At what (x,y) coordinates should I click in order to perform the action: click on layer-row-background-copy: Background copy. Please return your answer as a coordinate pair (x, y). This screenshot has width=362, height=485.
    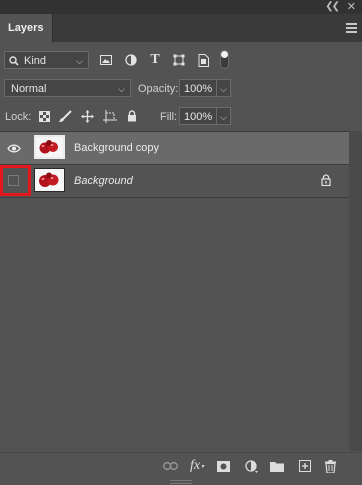
    Looking at the image, I should click on (174, 148).